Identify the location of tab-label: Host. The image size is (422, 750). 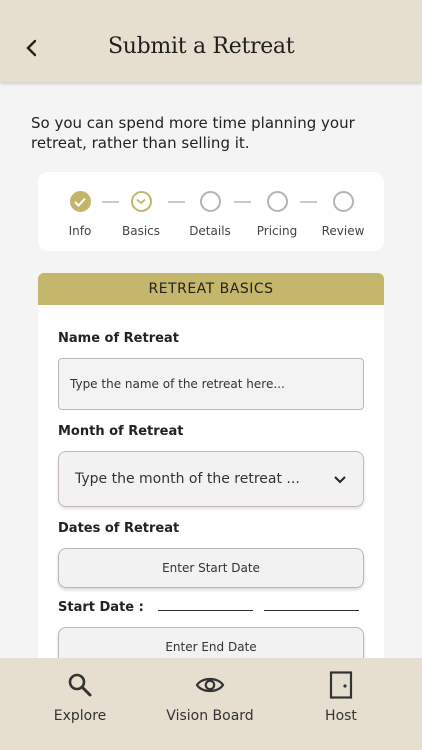
(341, 716).